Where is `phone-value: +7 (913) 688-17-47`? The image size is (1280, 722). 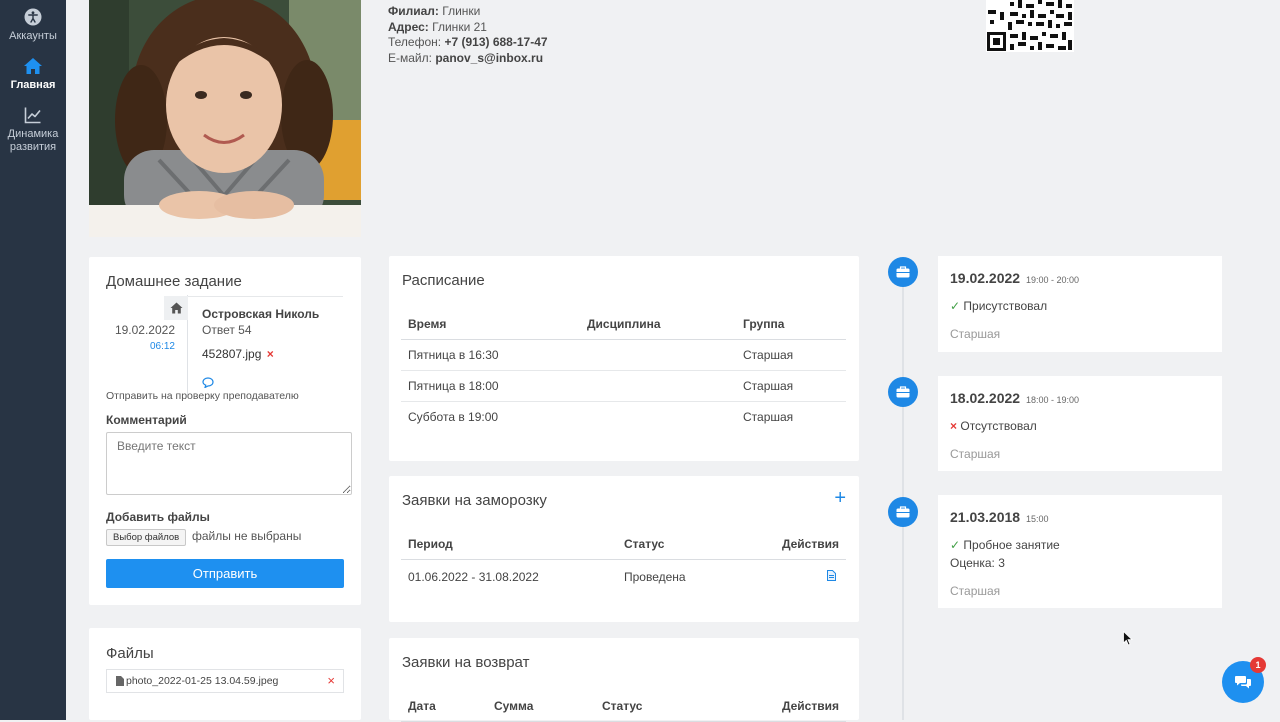 phone-value: +7 (913) 688-17-47 is located at coordinates (496, 42).